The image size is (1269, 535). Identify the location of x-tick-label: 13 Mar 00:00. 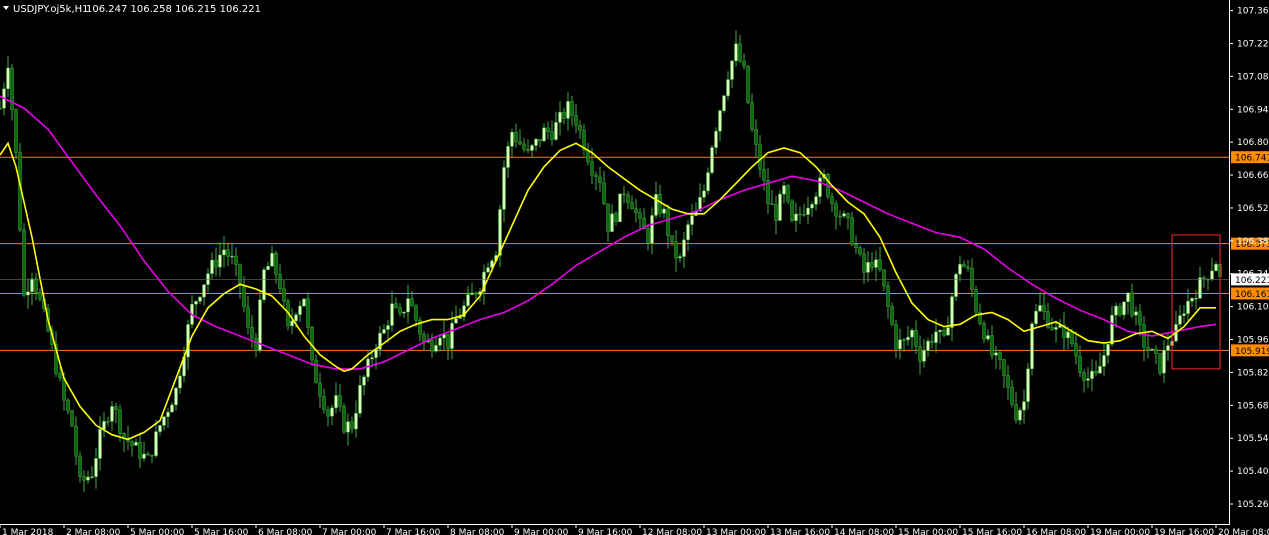
(736, 531).